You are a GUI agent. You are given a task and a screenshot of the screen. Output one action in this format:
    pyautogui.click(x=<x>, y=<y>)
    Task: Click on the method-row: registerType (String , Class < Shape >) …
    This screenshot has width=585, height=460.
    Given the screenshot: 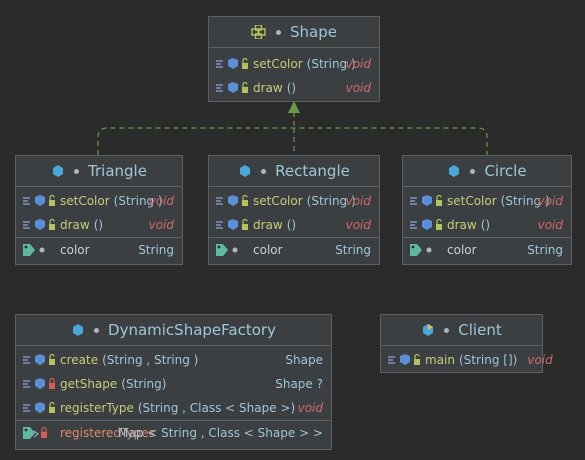 What is the action you would take?
    pyautogui.click(x=173, y=408)
    